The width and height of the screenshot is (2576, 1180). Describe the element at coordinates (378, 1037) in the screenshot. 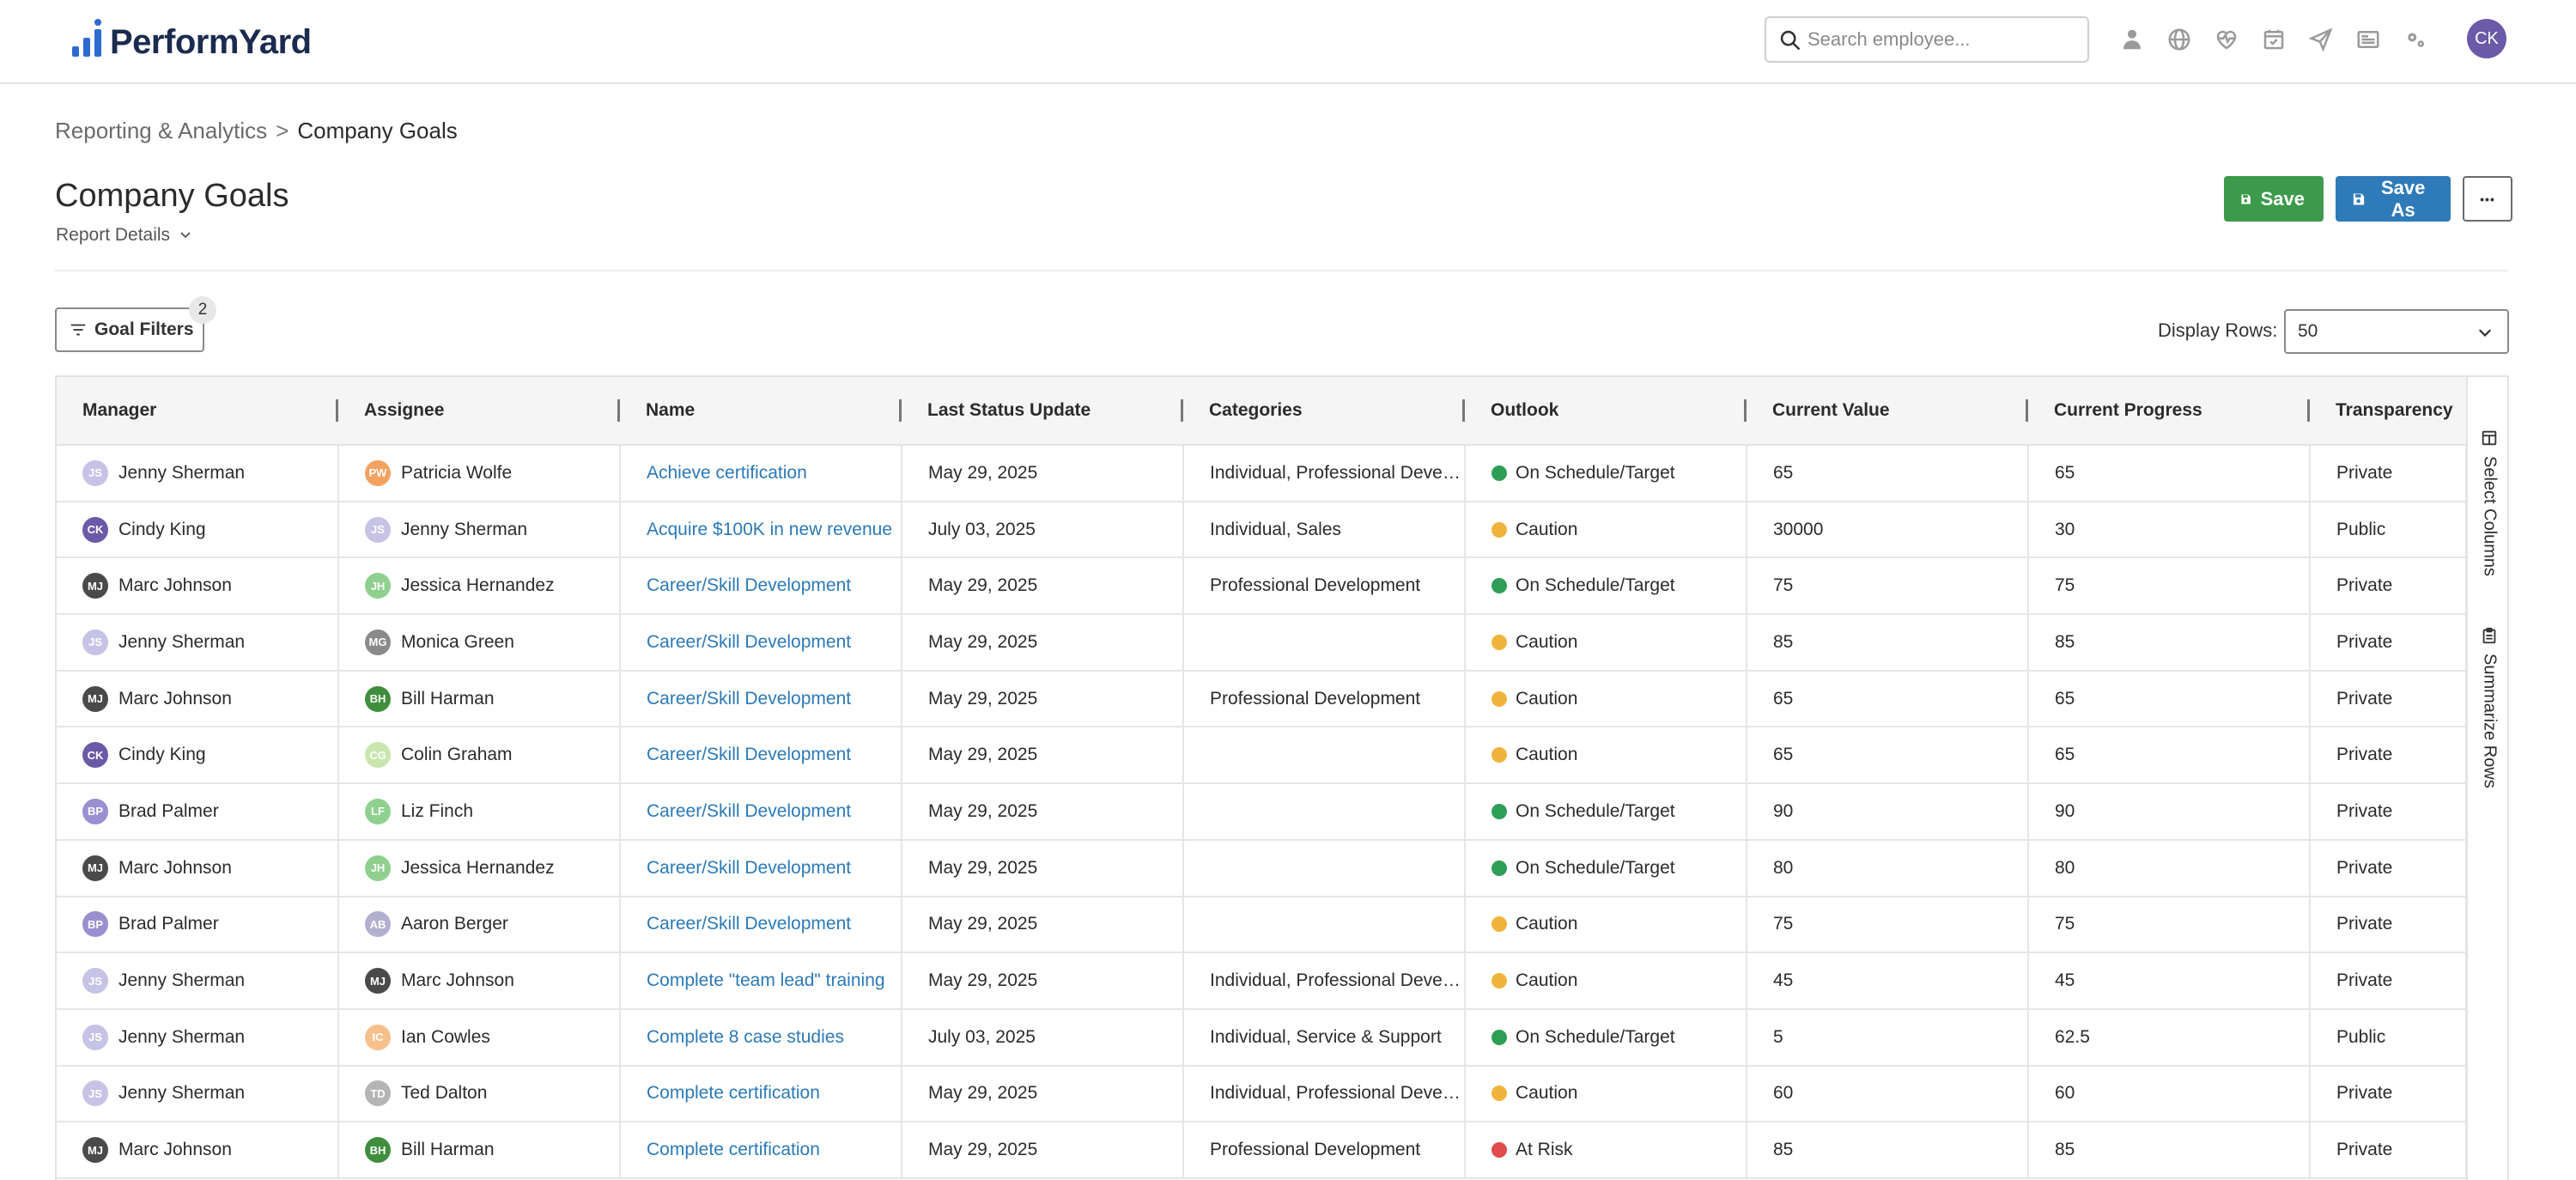

I see `avatar: IC` at that location.